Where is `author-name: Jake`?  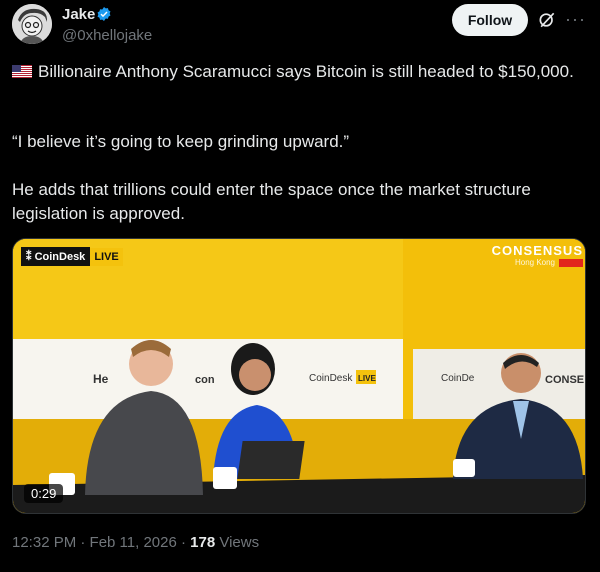
author-name: Jake is located at coordinates (78, 14).